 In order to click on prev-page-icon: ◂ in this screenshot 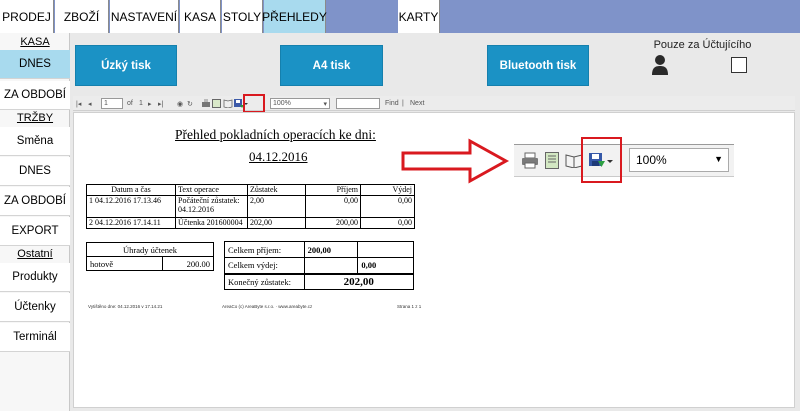, I will do `click(90, 103)`.